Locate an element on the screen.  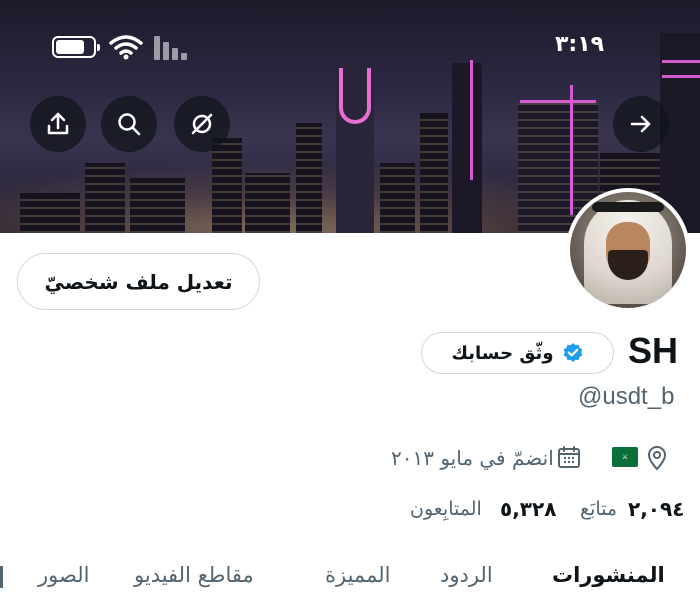
verified-badge-icon is located at coordinates (572, 352).